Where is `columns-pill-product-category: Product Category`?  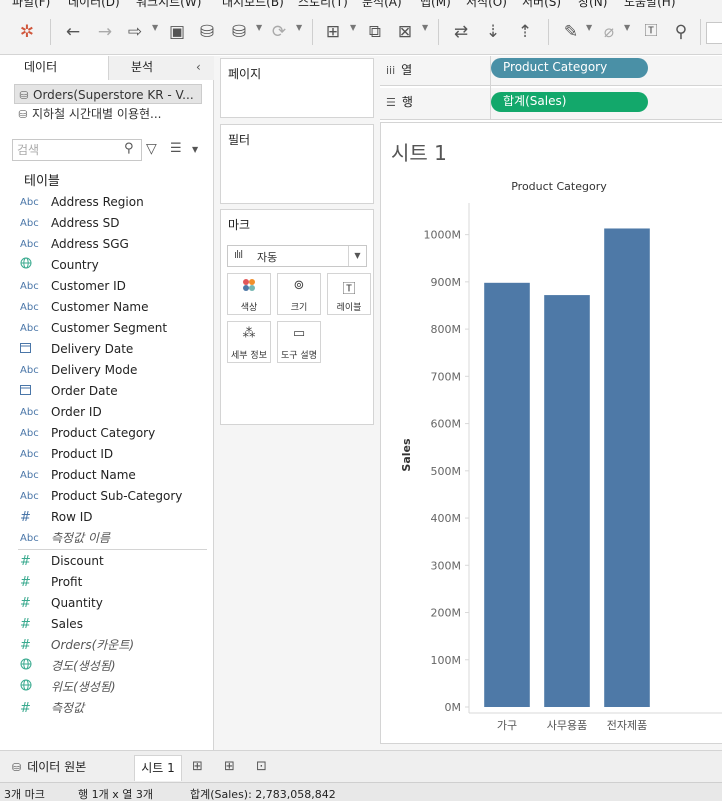 columns-pill-product-category: Product Category is located at coordinates (569, 68).